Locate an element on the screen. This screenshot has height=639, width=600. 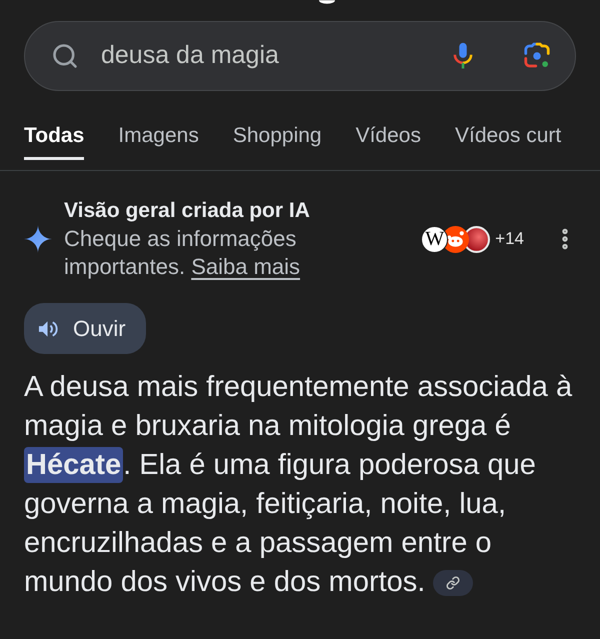
source-link-button is located at coordinates (453, 583).